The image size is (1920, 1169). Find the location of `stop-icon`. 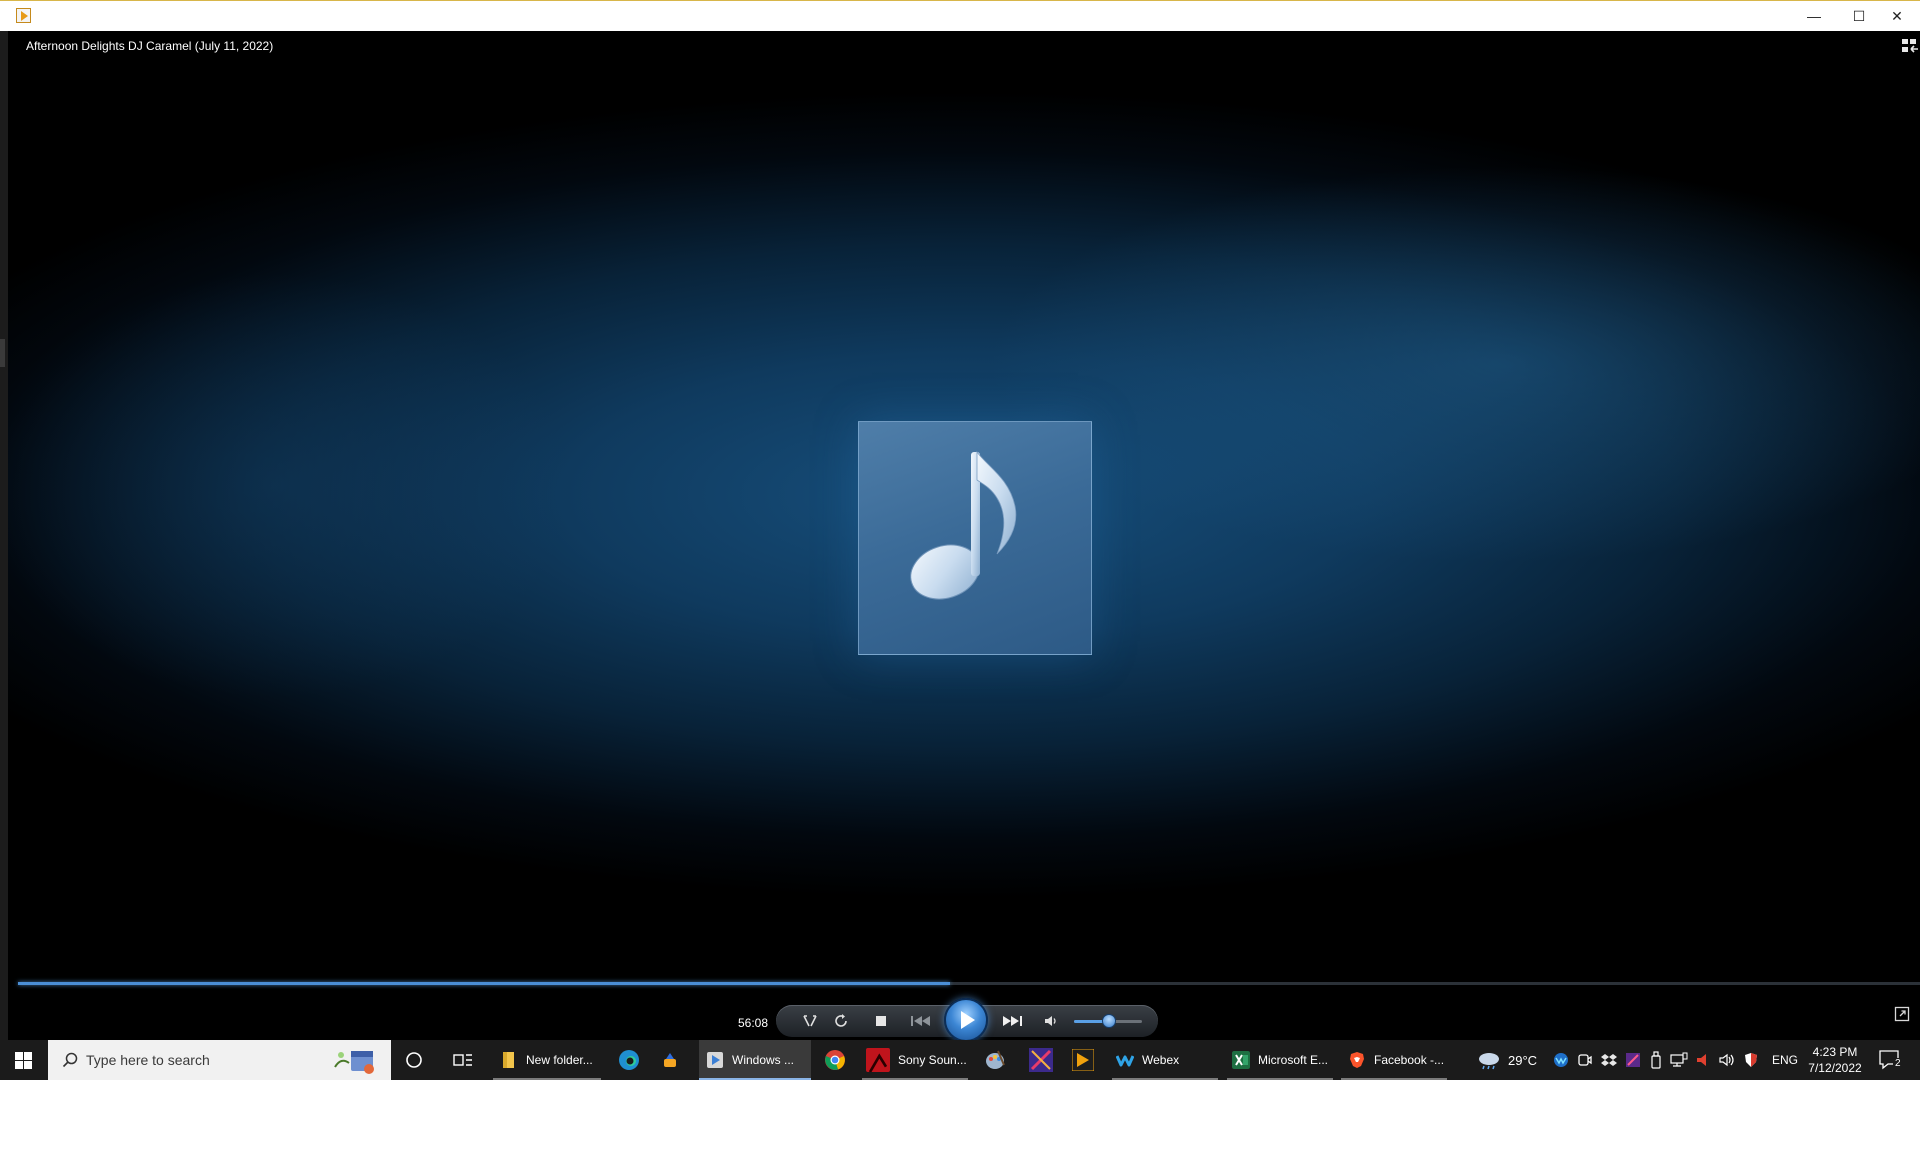

stop-icon is located at coordinates (881, 1021).